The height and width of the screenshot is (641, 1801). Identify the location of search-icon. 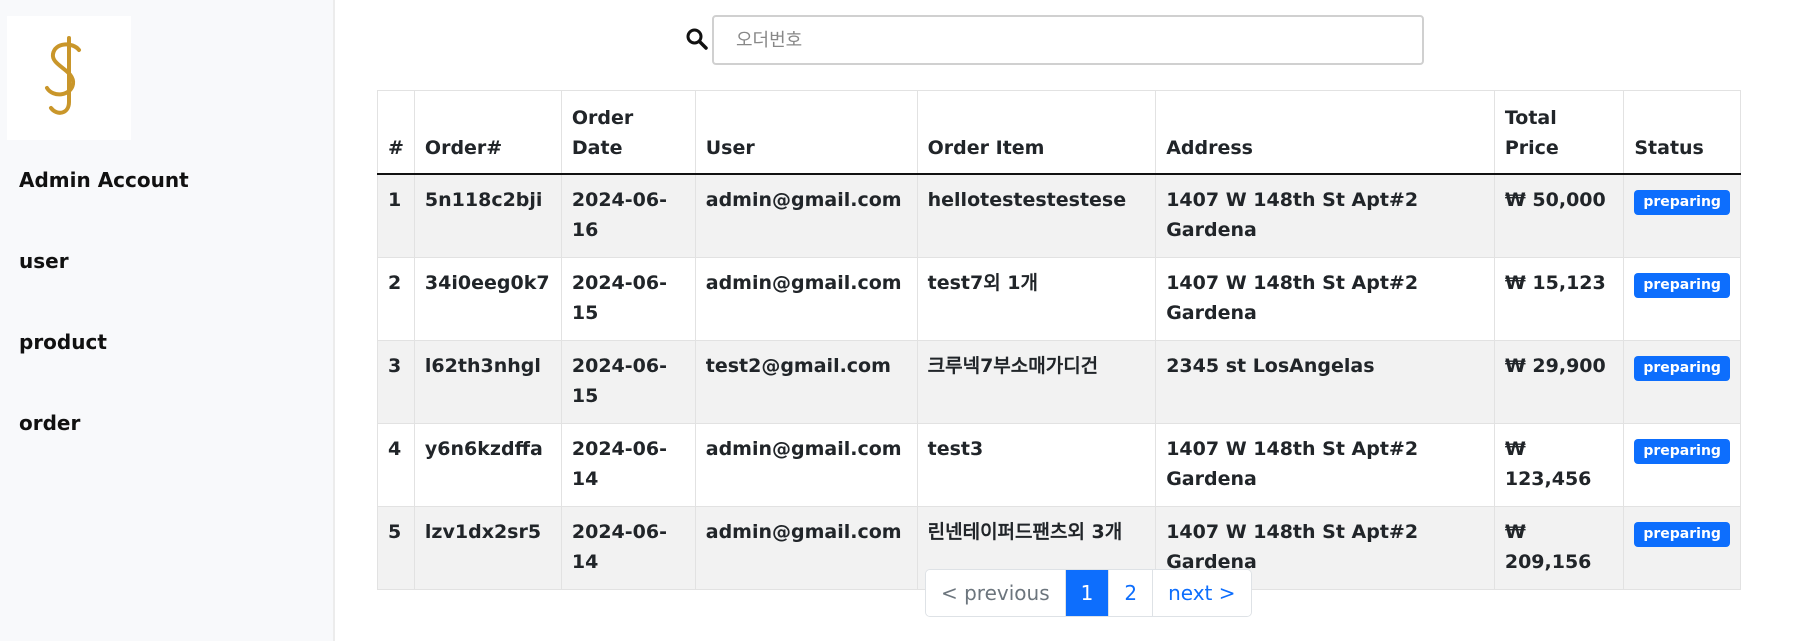
(698, 40).